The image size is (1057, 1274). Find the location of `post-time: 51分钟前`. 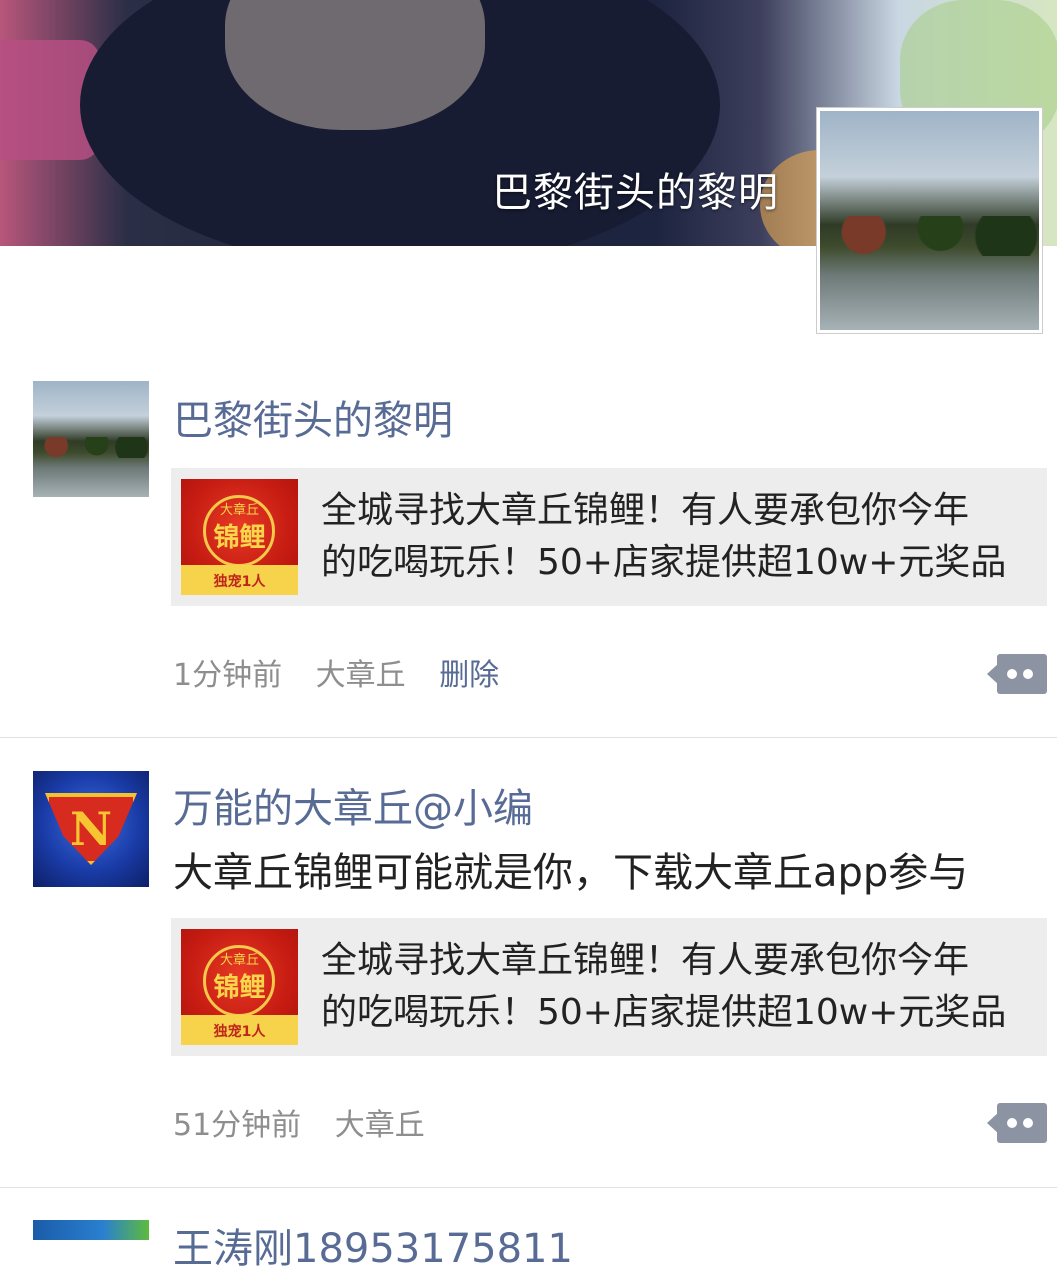

post-time: 51分钟前 is located at coordinates (237, 1125).